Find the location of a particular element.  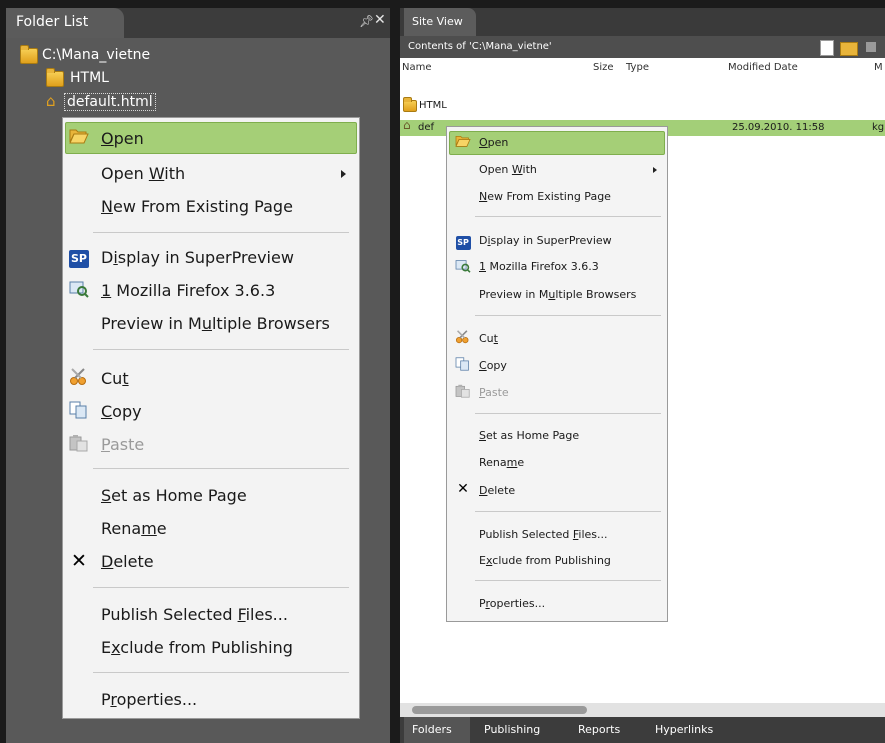

tree-item-html: HTML is located at coordinates (146, 78).